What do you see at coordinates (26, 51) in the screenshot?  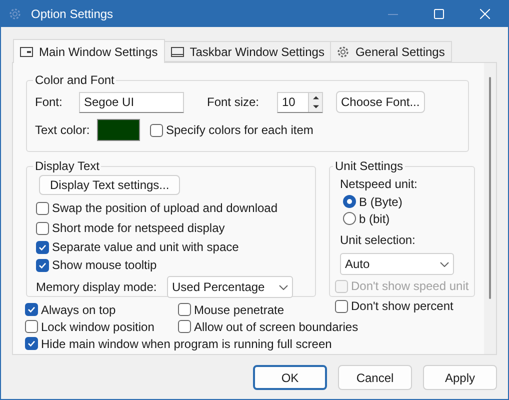 I see `window-icon` at bounding box center [26, 51].